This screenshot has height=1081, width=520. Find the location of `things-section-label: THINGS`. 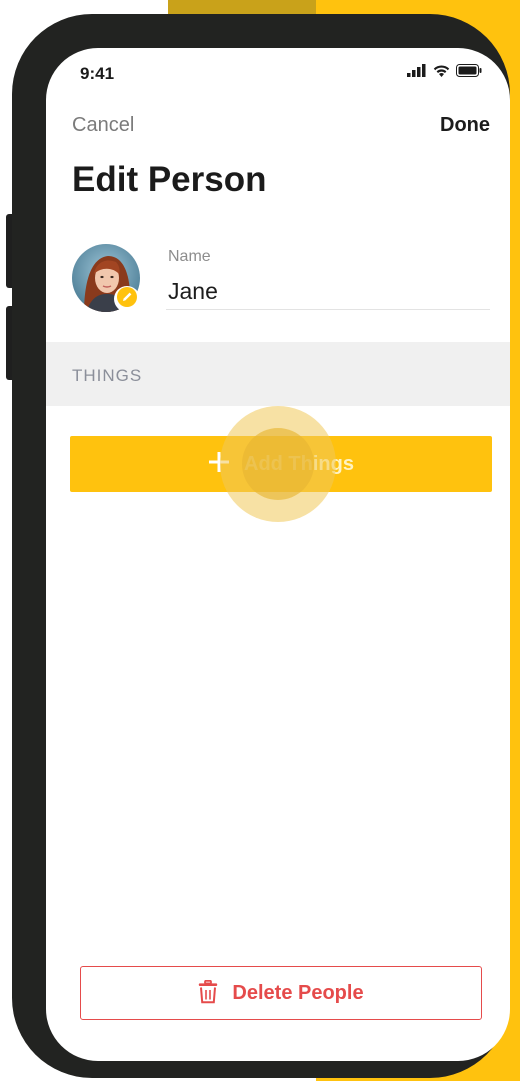

things-section-label: THINGS is located at coordinates (107, 375).